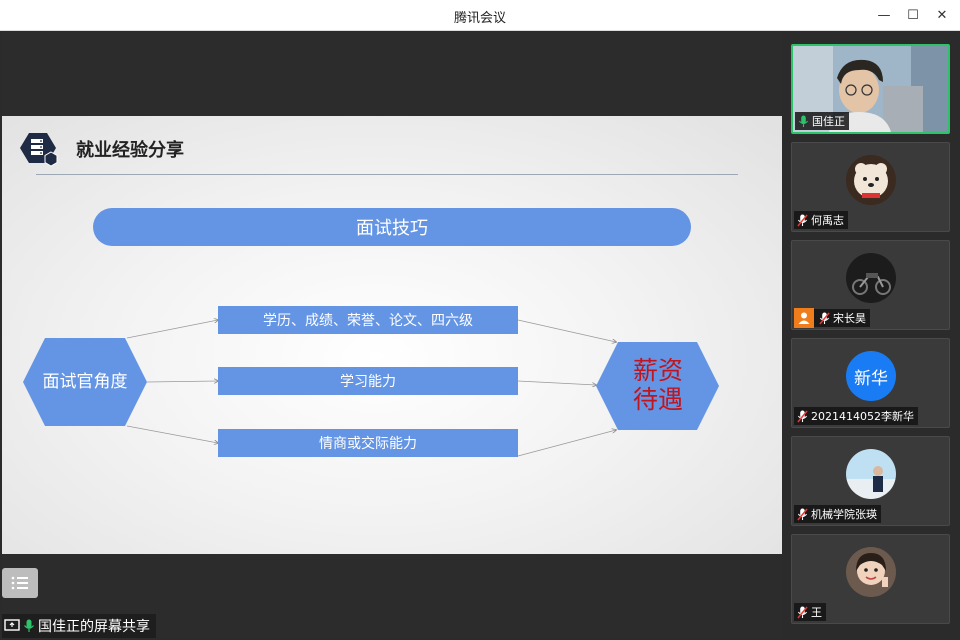  I want to click on participant-name: 王, so click(816, 612).